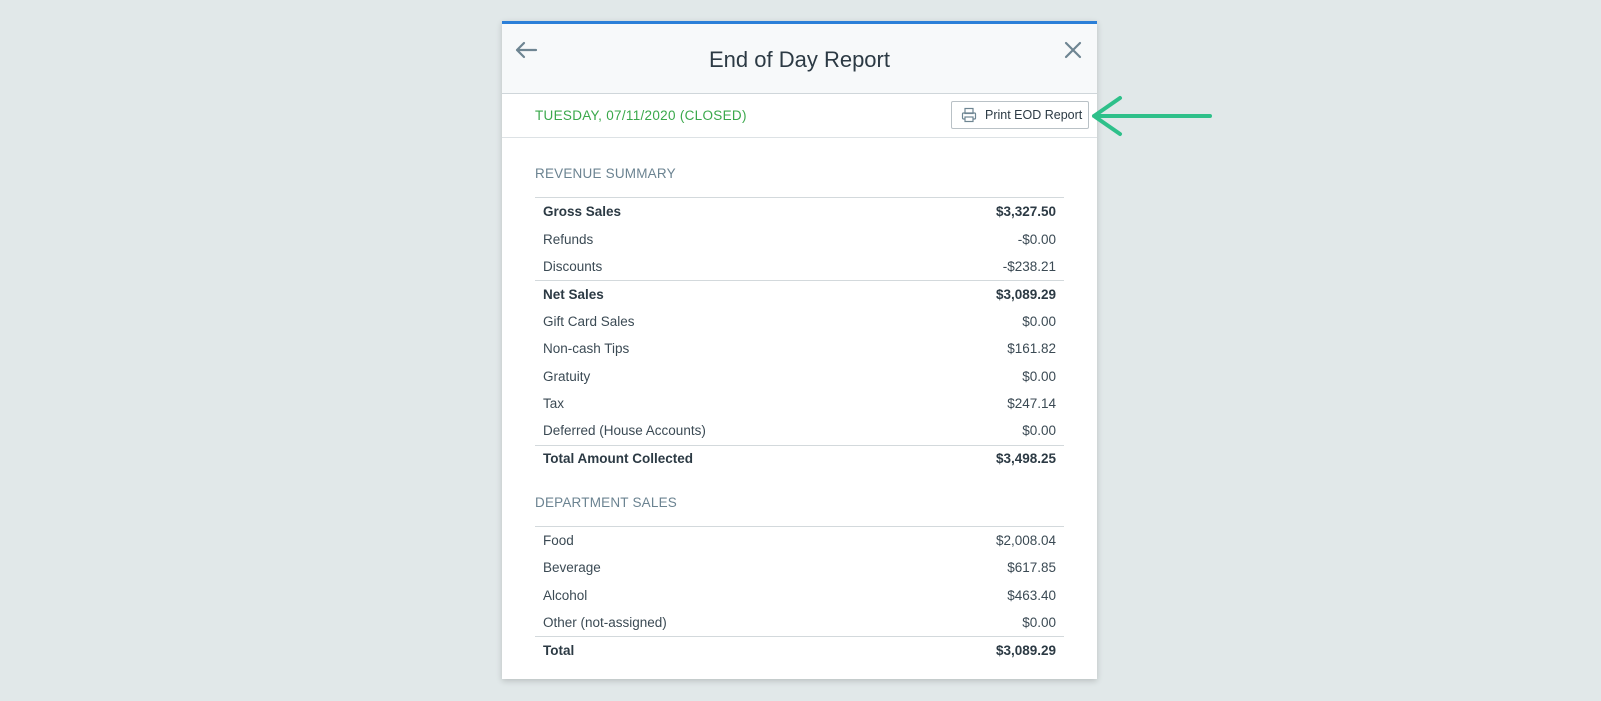  I want to click on table-row: Other (not-assigned) $0.00, so click(799, 622).